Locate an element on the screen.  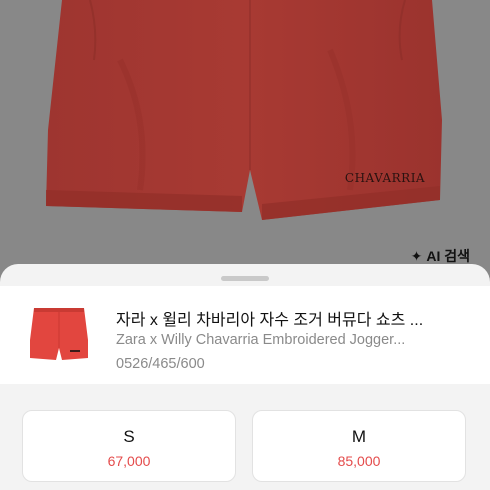
ai-search-label: AI 검색 is located at coordinates (448, 256).